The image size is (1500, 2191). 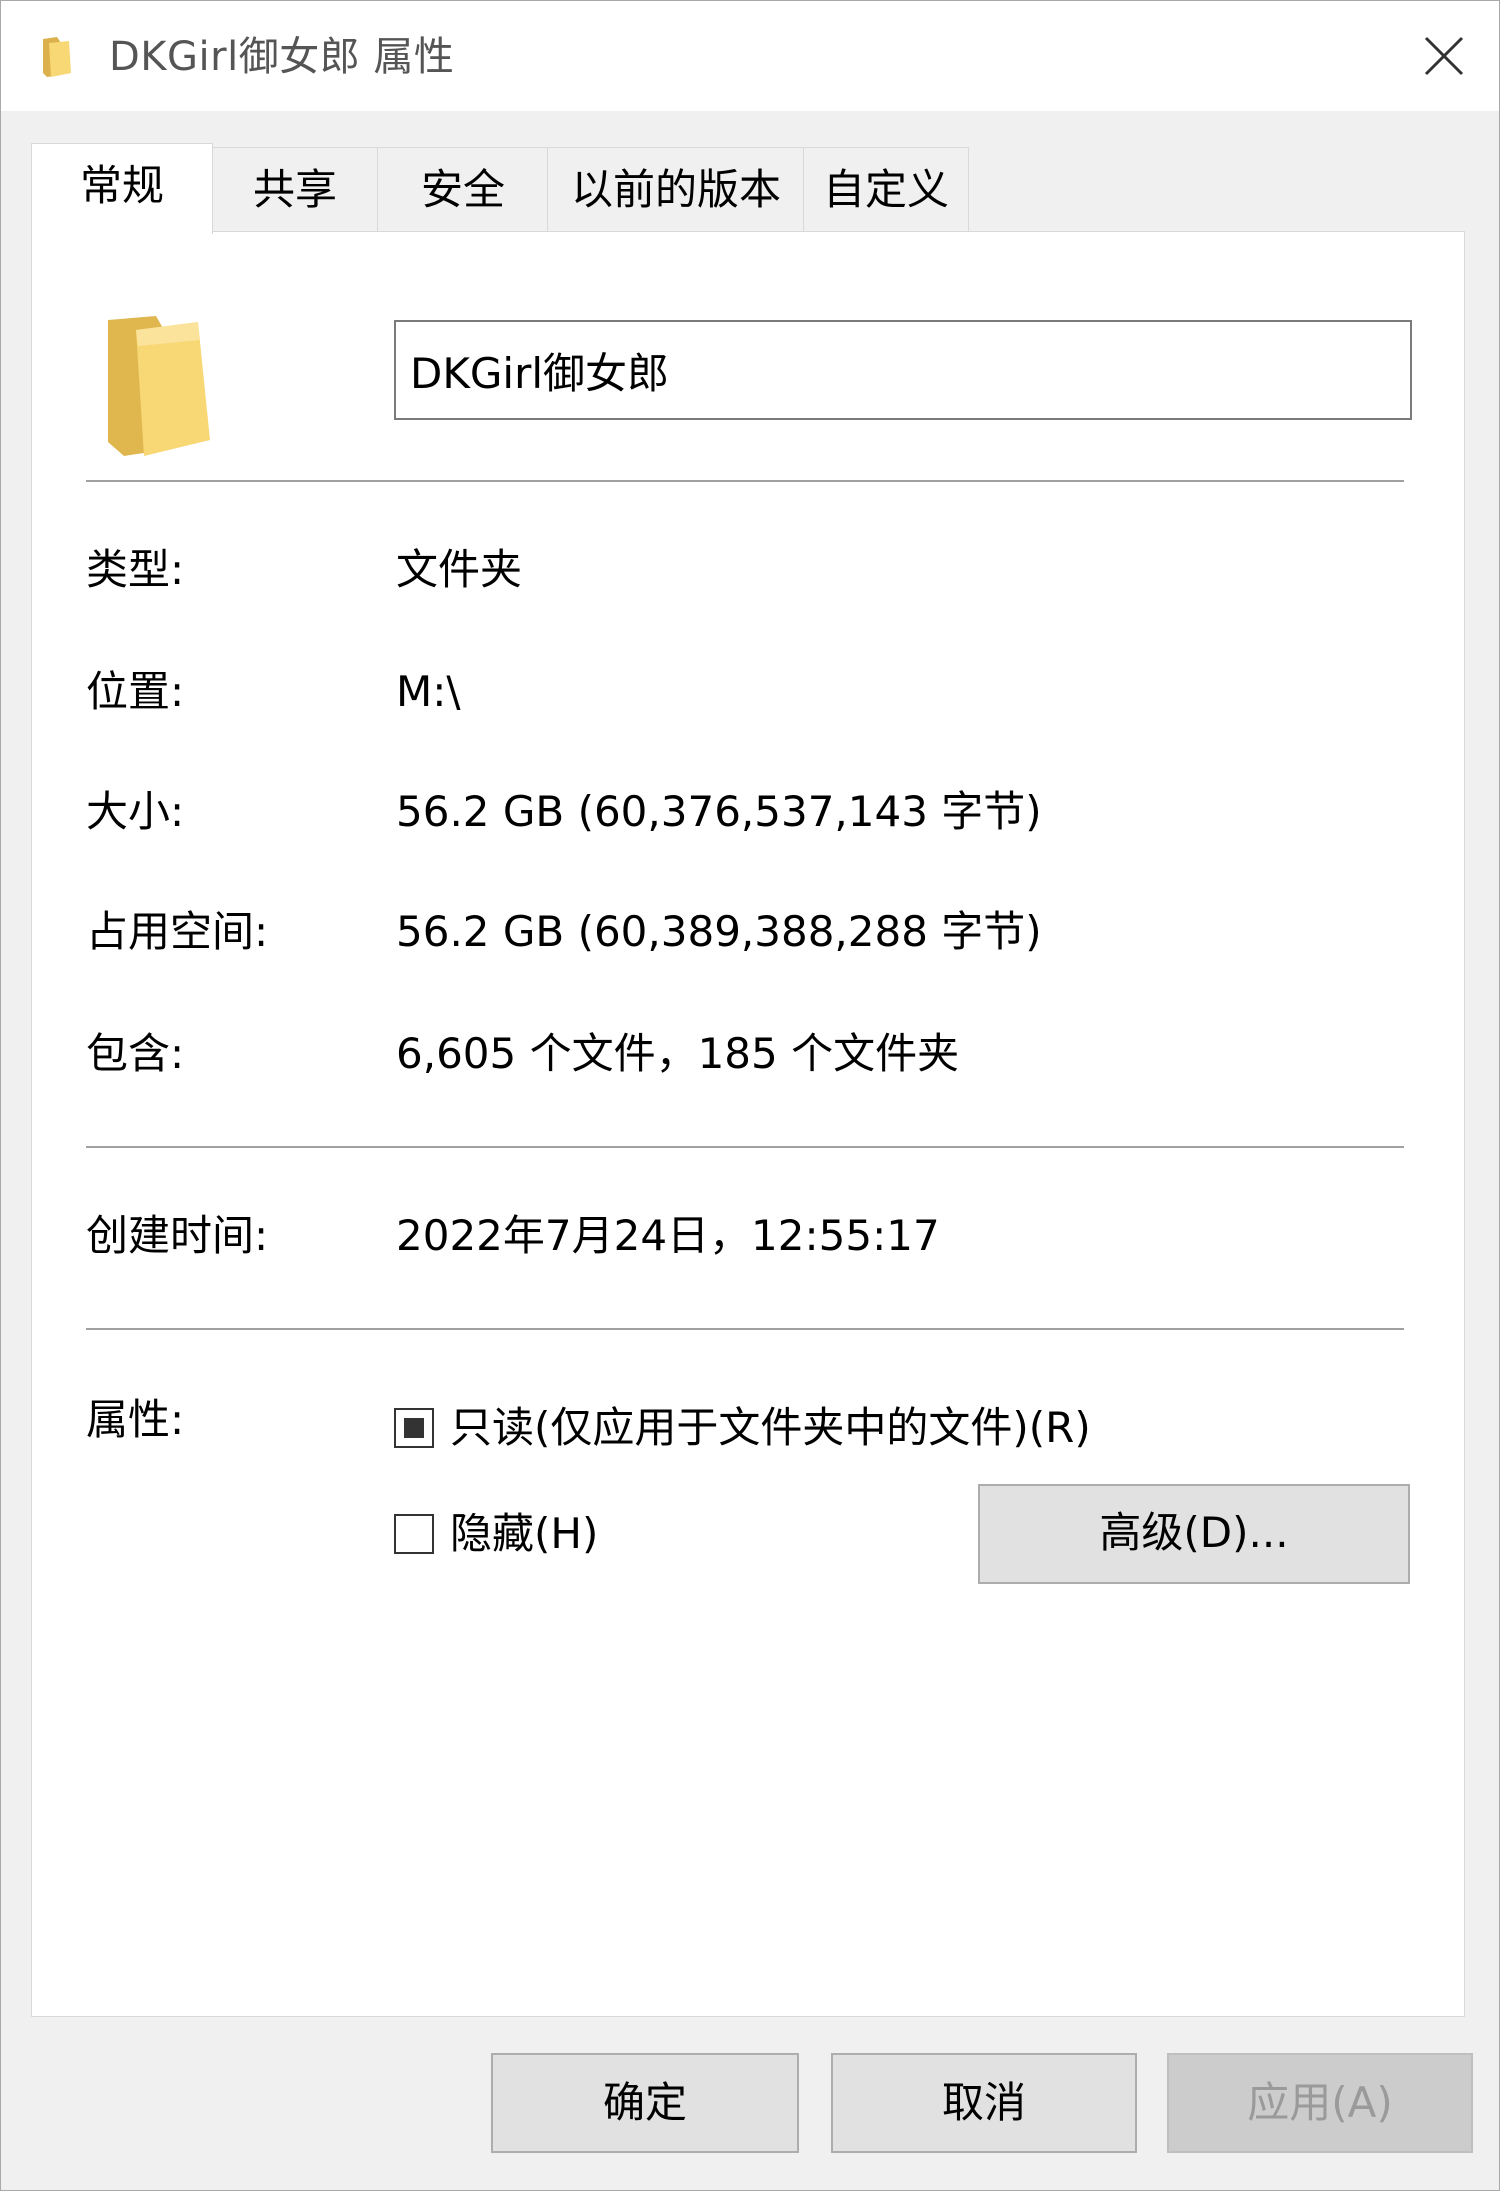 What do you see at coordinates (903, 370) in the screenshot?
I see `folder-name-input` at bounding box center [903, 370].